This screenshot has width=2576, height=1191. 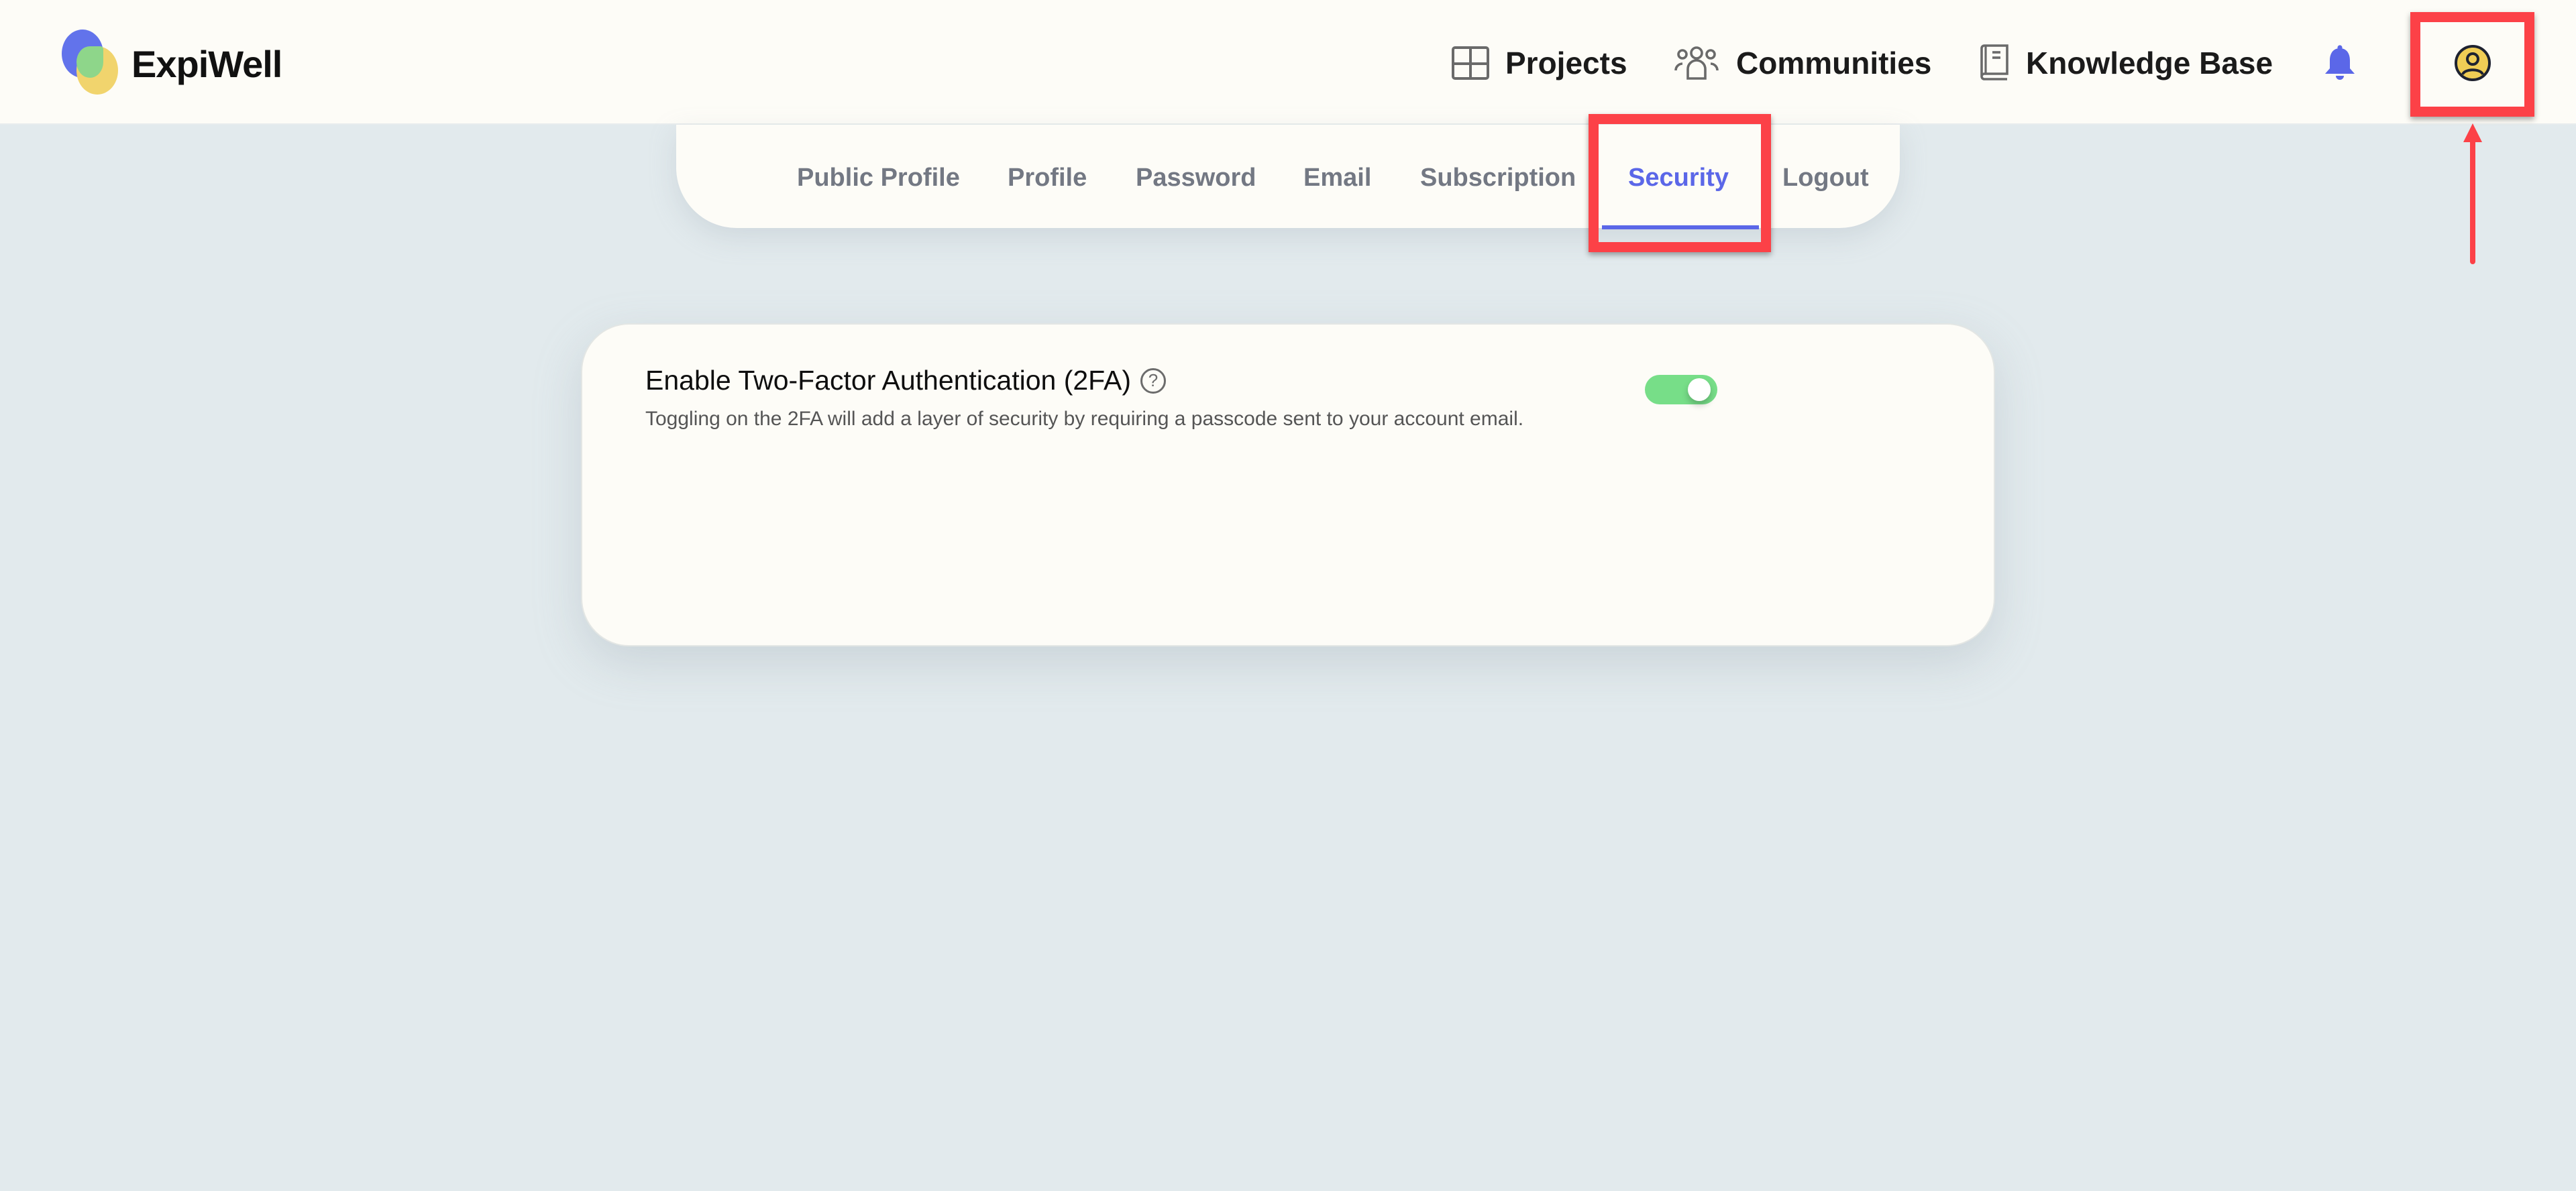 I want to click on annotation-arrow-up-icon, so click(x=2472, y=194).